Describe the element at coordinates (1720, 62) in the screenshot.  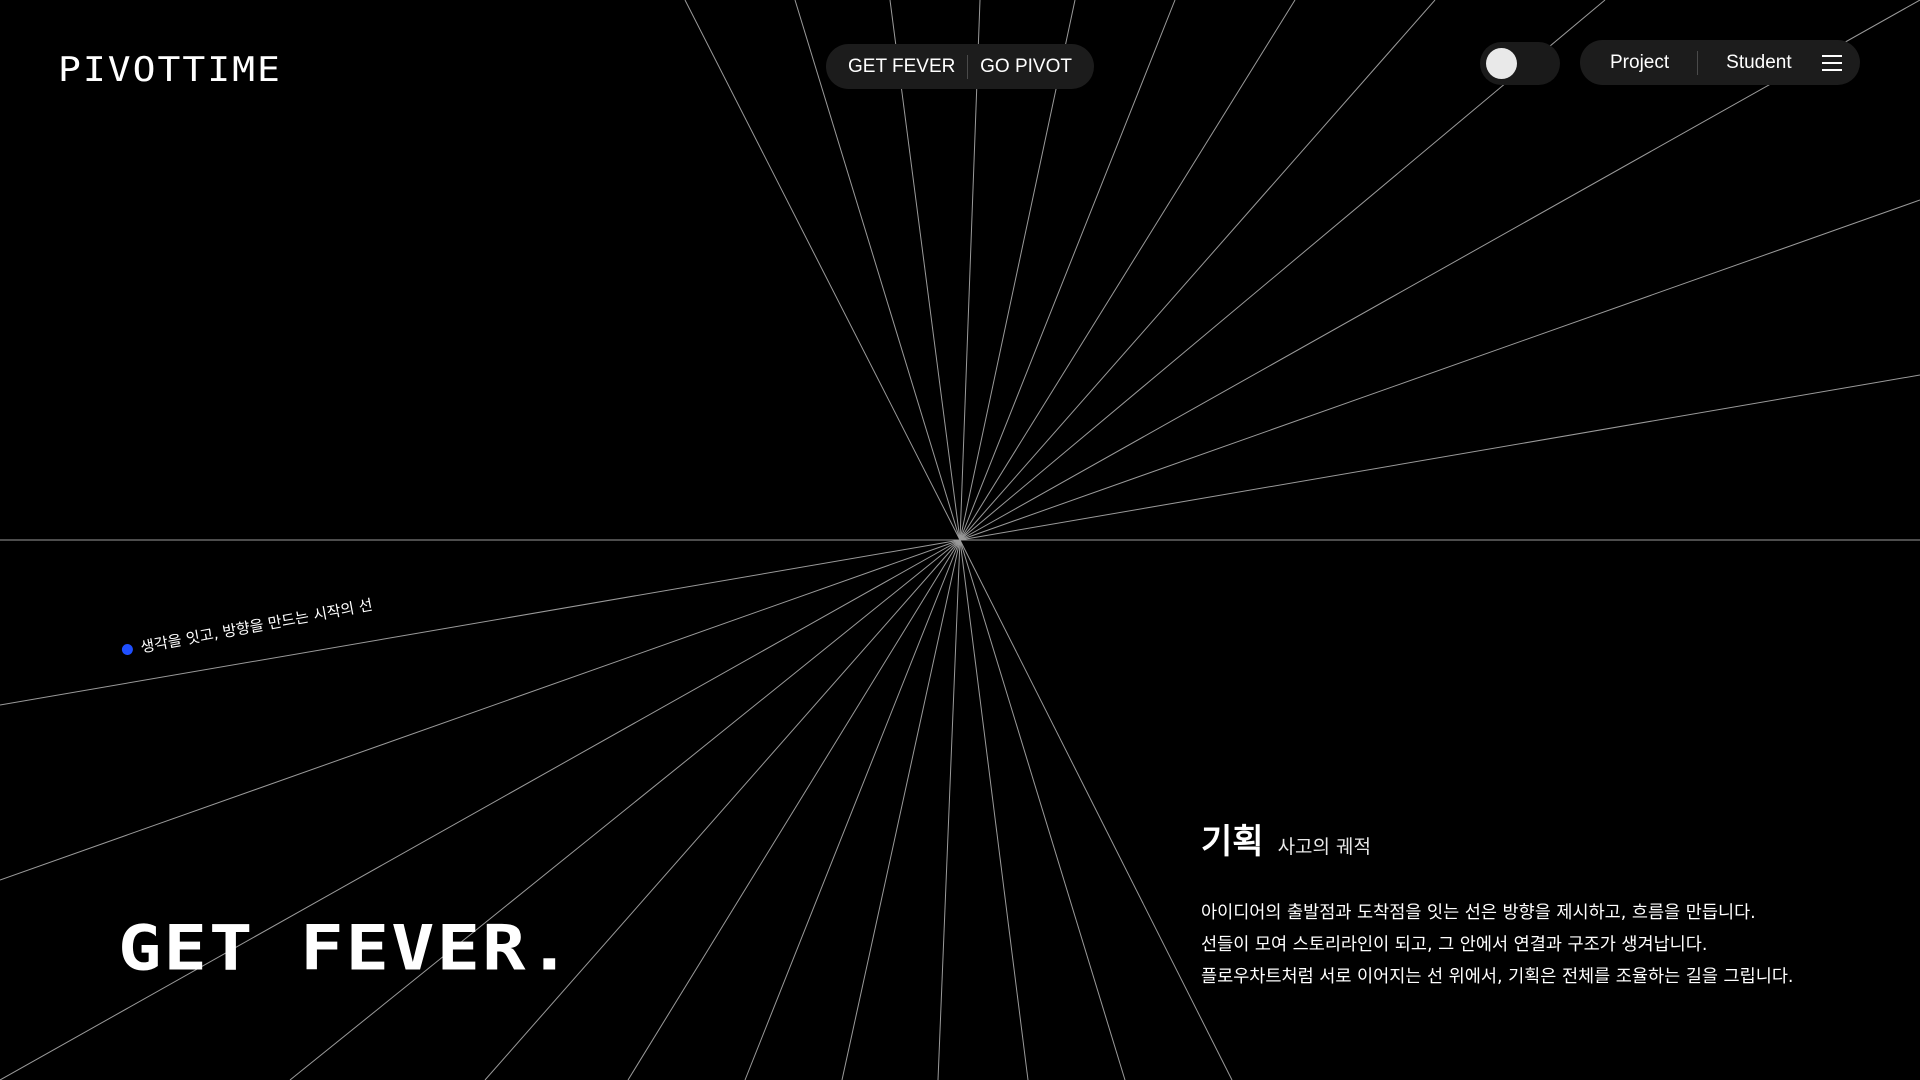
I see `right-nav: Project Student` at that location.